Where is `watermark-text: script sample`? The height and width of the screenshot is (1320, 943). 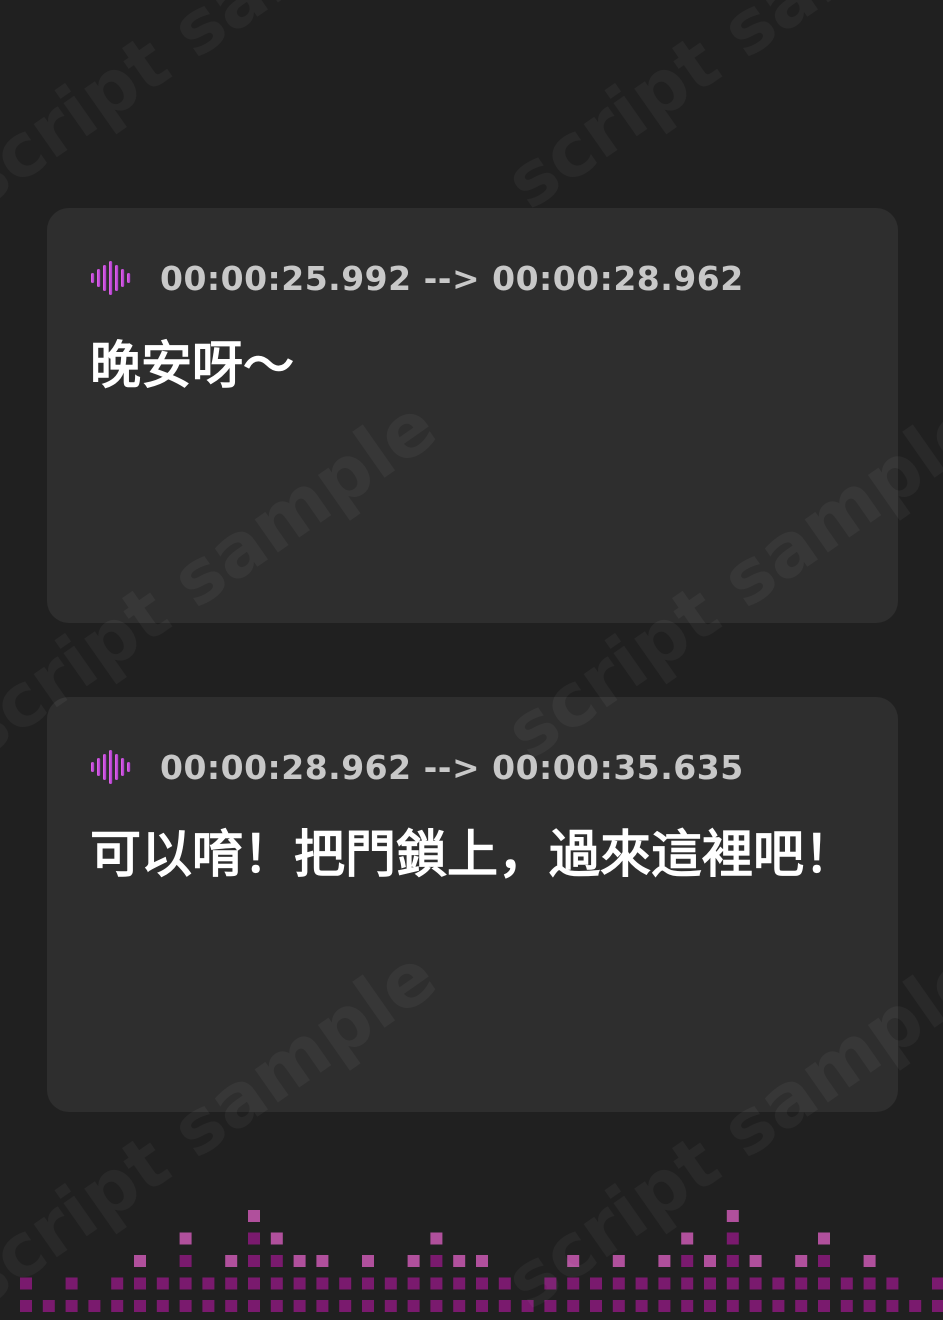 watermark-text: script sample is located at coordinates (717, 113).